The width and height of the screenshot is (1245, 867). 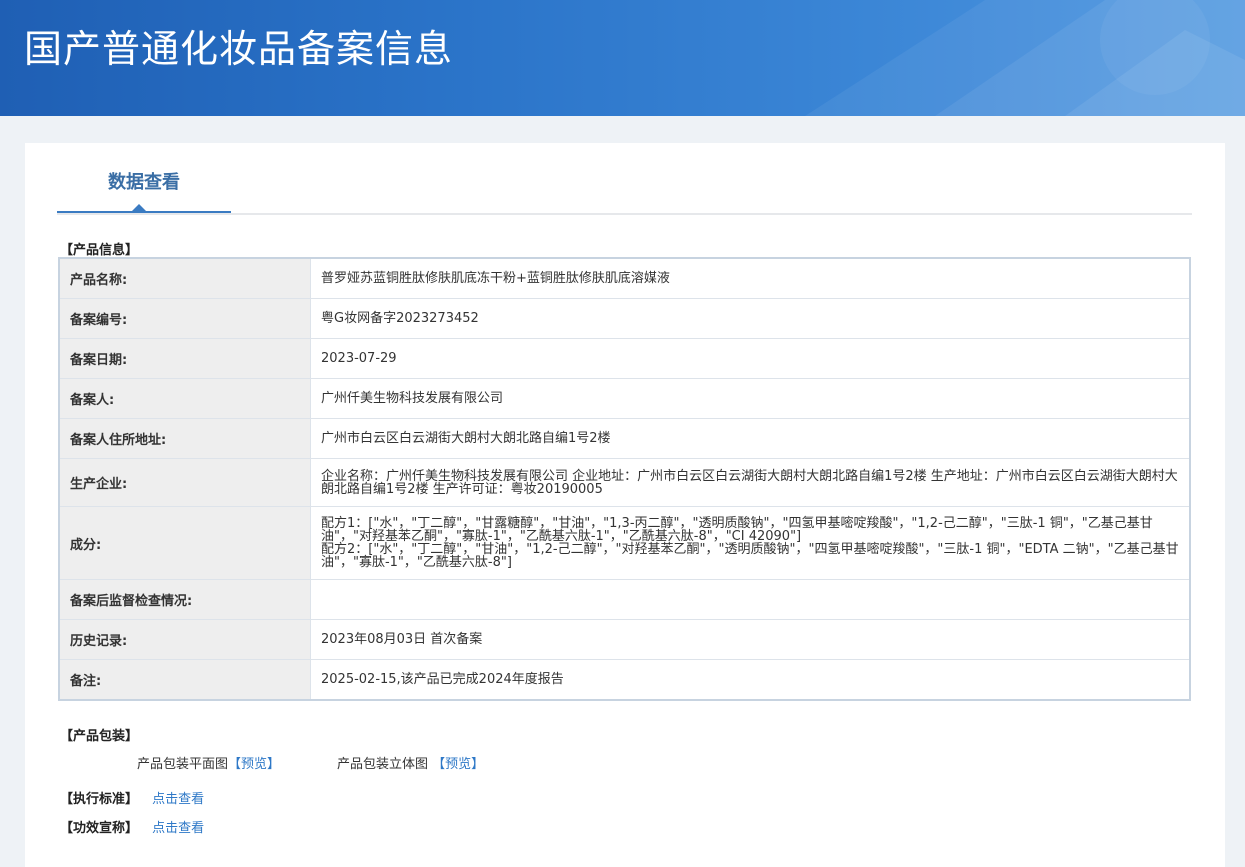 I want to click on row-key-ingredients: 成分:, so click(x=184, y=543).